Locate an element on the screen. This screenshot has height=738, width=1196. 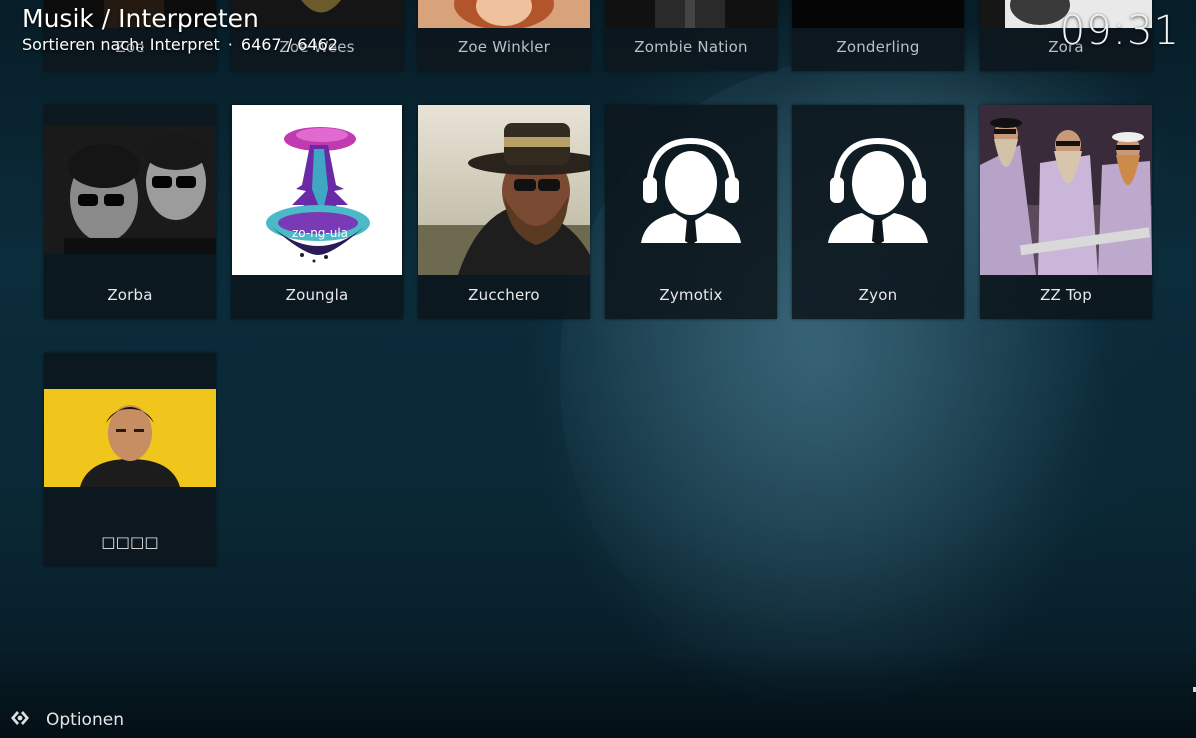
sort-label: Sortieren nach: Interpret is located at coordinates (121, 44).